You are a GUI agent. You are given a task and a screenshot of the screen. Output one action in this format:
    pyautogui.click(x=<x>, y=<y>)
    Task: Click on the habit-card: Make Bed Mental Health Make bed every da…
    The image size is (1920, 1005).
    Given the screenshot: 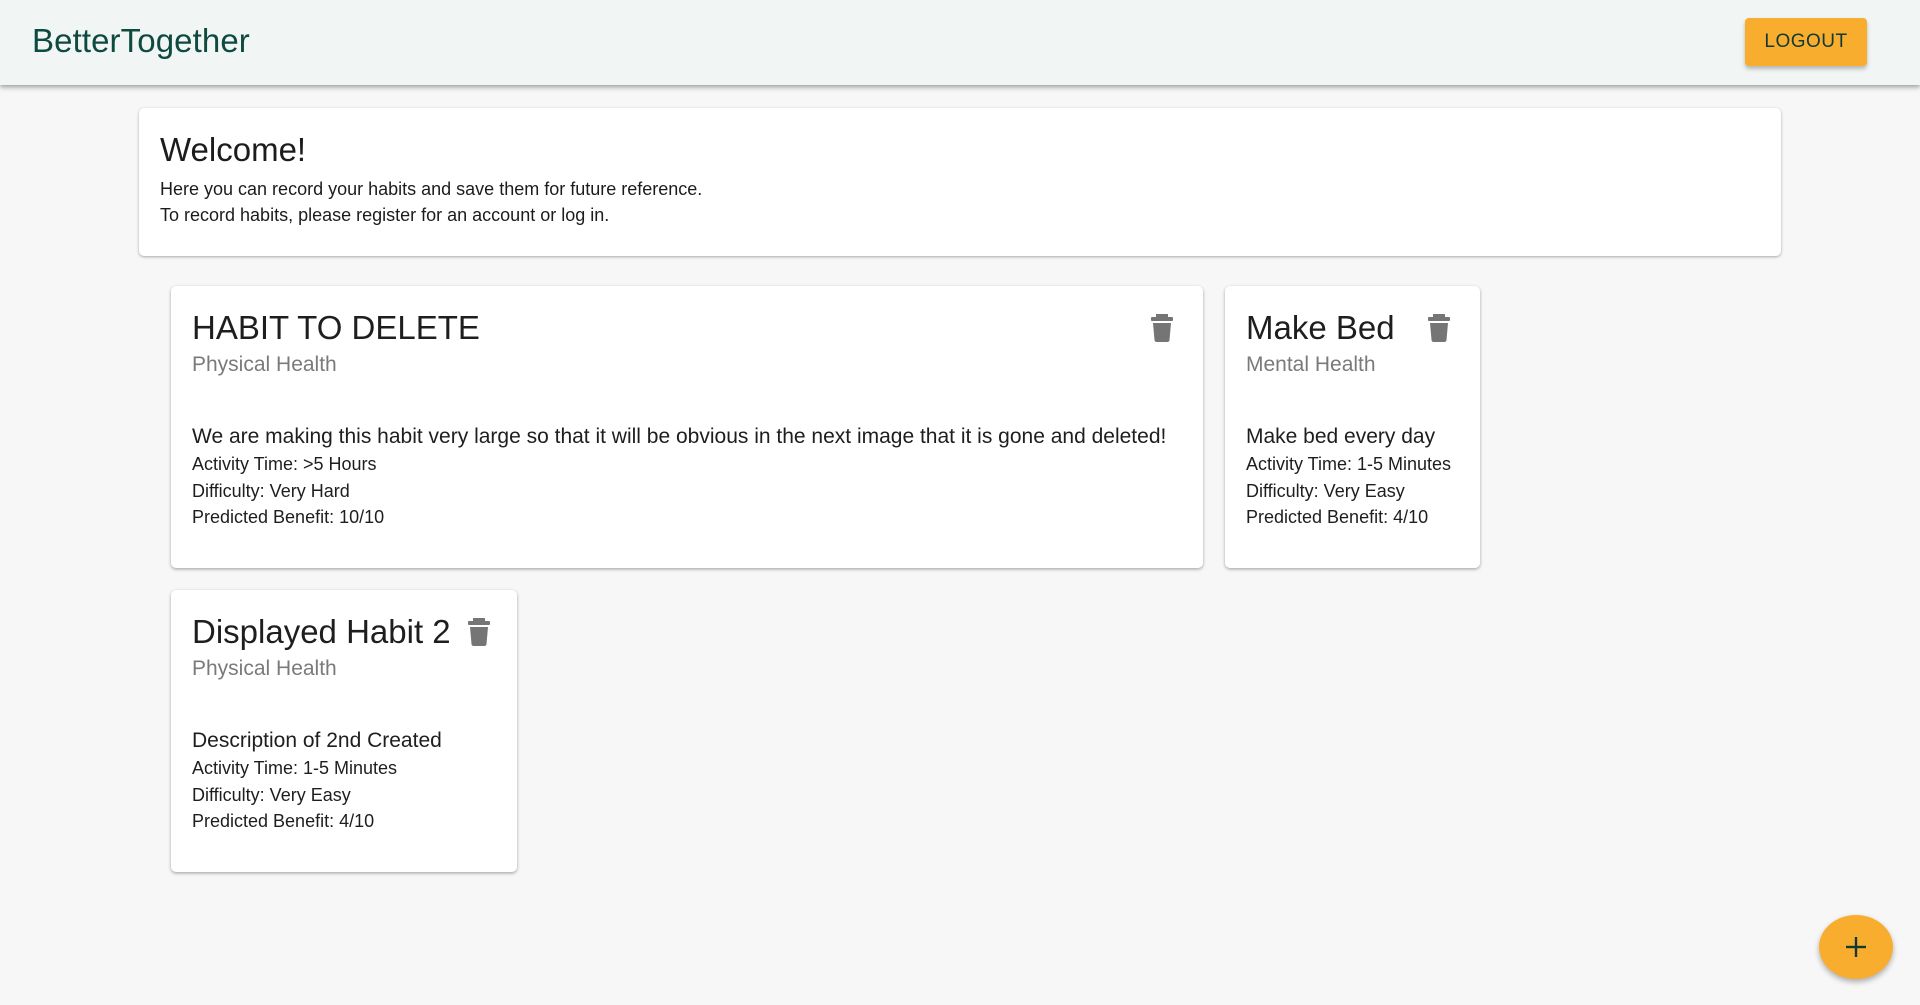 What is the action you would take?
    pyautogui.click(x=1352, y=427)
    